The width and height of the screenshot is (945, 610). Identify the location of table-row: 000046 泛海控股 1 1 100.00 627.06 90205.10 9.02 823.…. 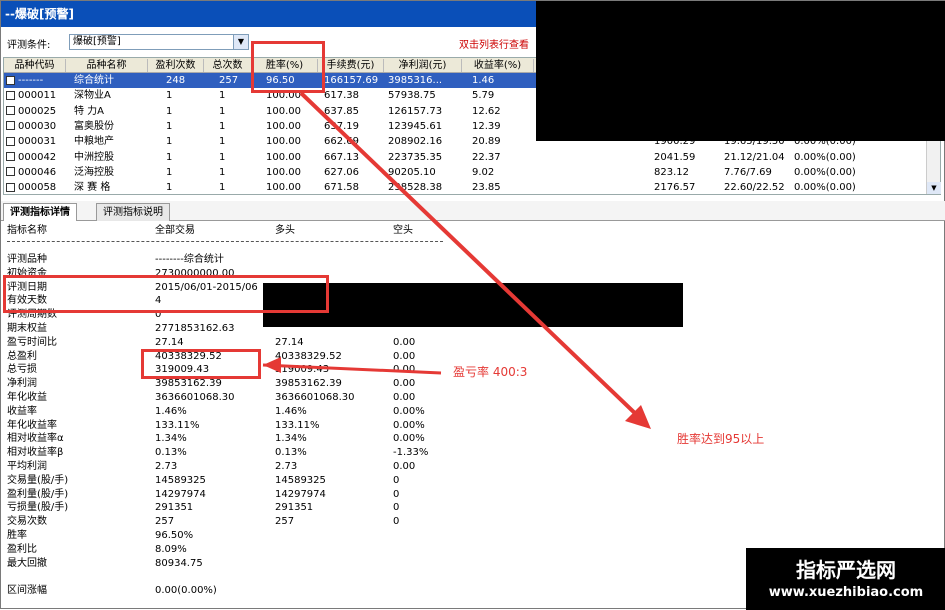
(472, 172).